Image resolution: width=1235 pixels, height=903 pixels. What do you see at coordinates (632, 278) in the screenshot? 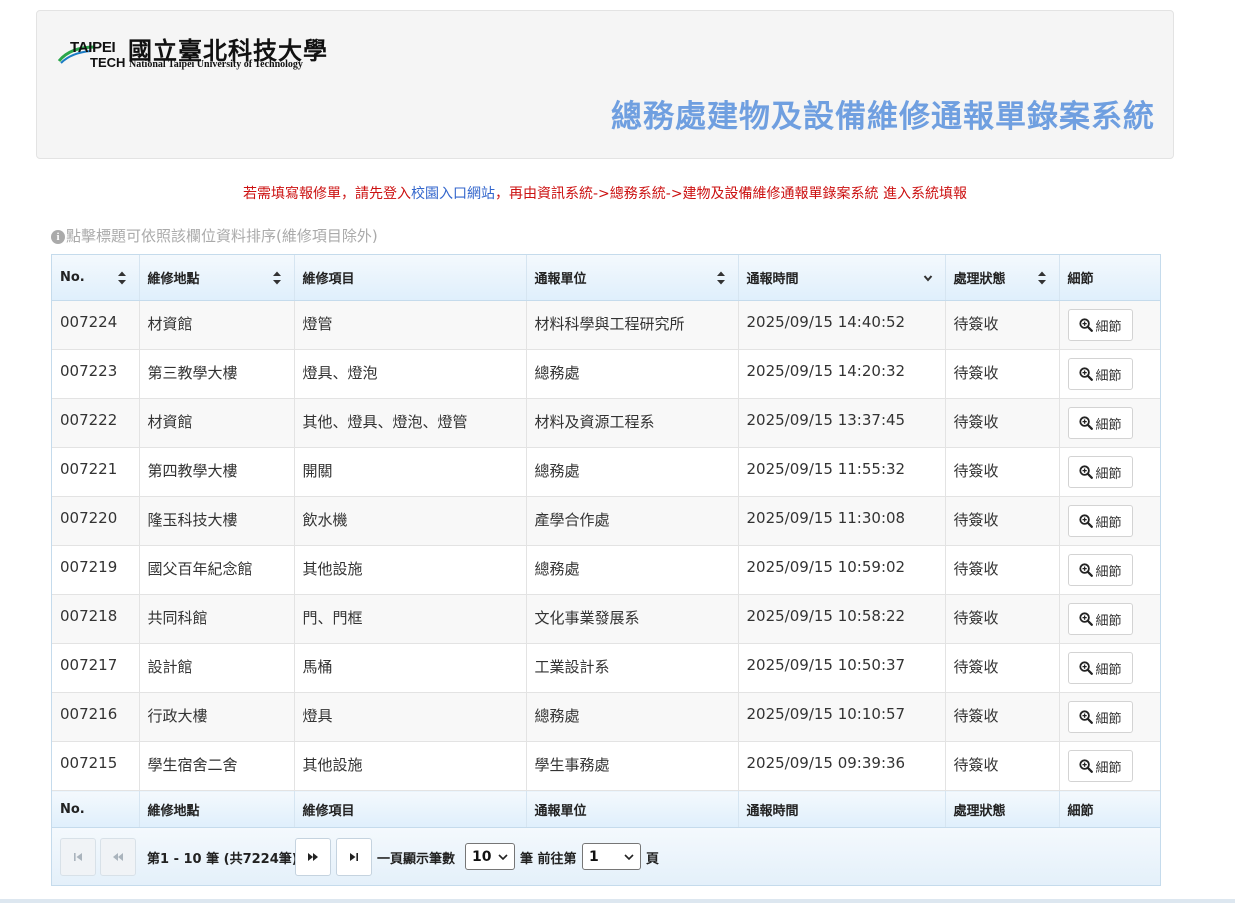
I see `column-header-unit: 通報單位` at bounding box center [632, 278].